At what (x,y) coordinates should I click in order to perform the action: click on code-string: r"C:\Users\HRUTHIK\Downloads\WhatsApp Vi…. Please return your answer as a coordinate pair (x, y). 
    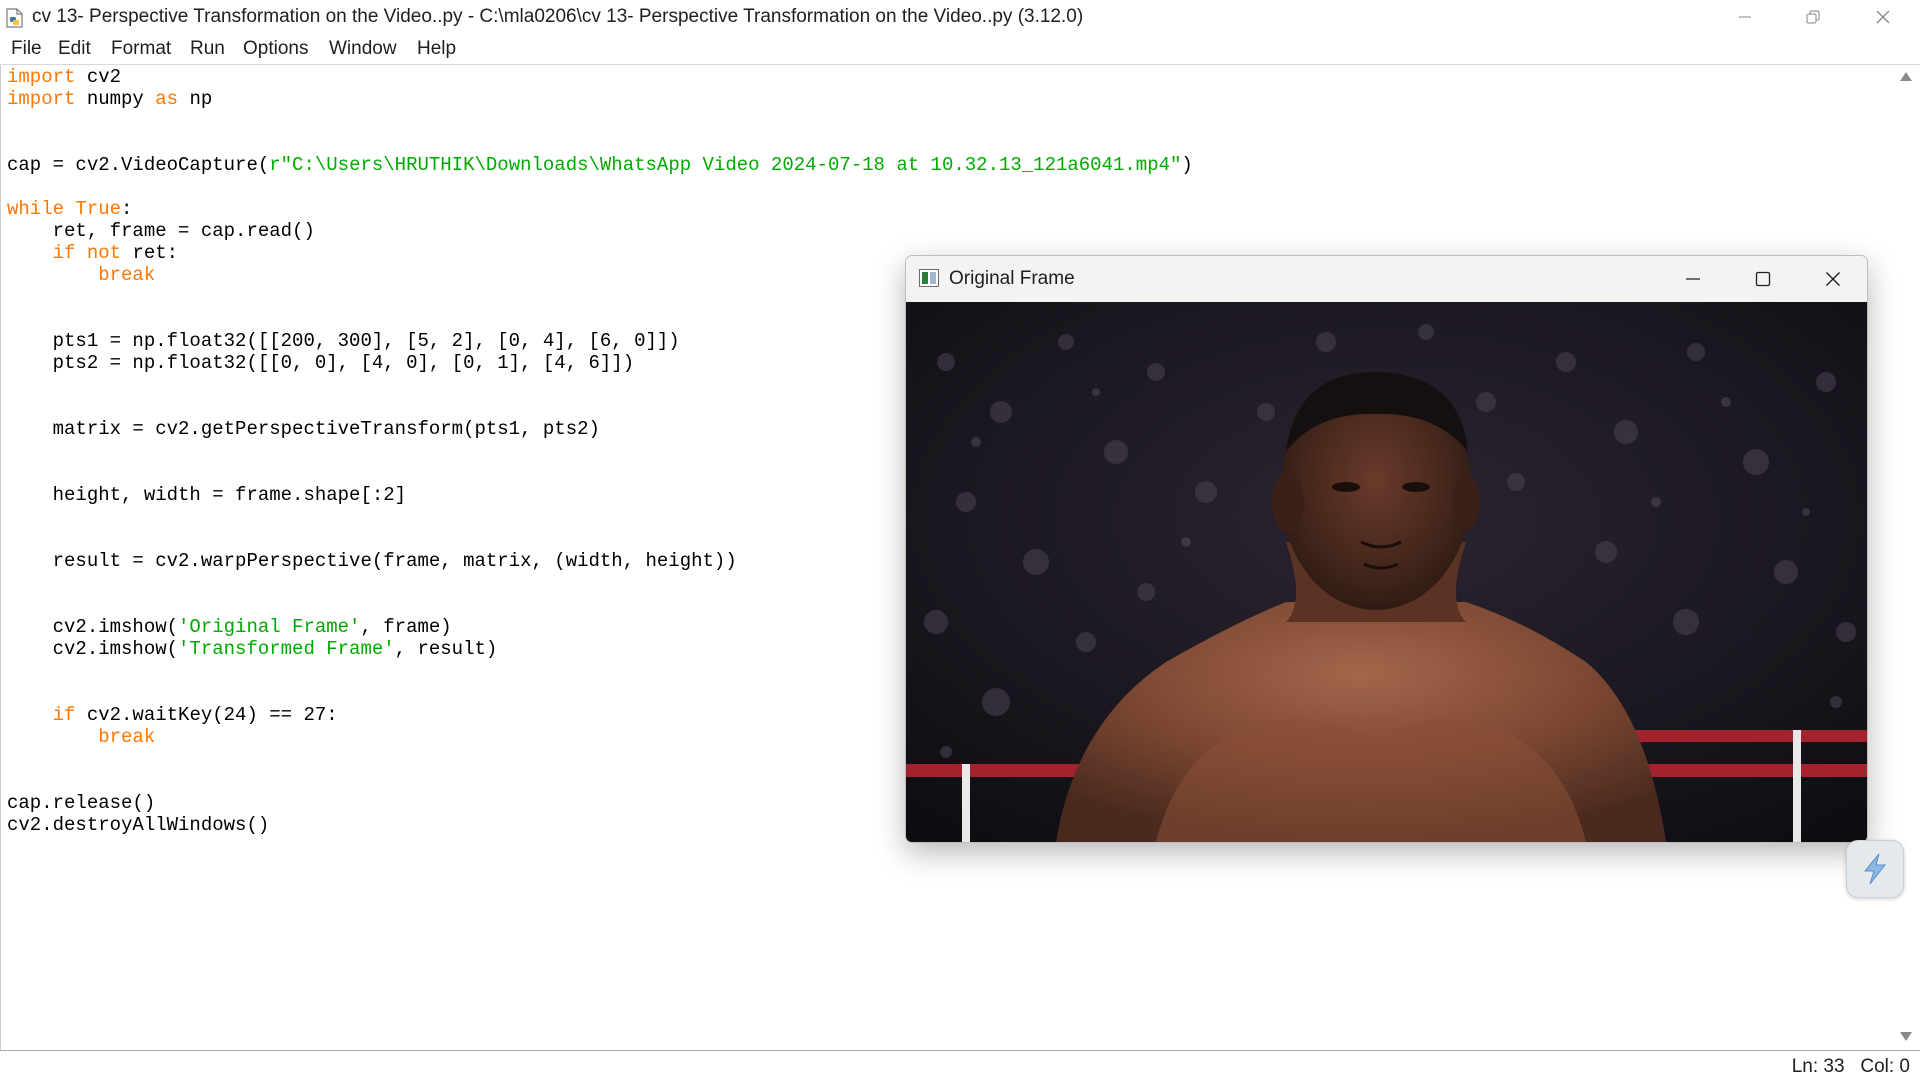
    Looking at the image, I should click on (725, 165).